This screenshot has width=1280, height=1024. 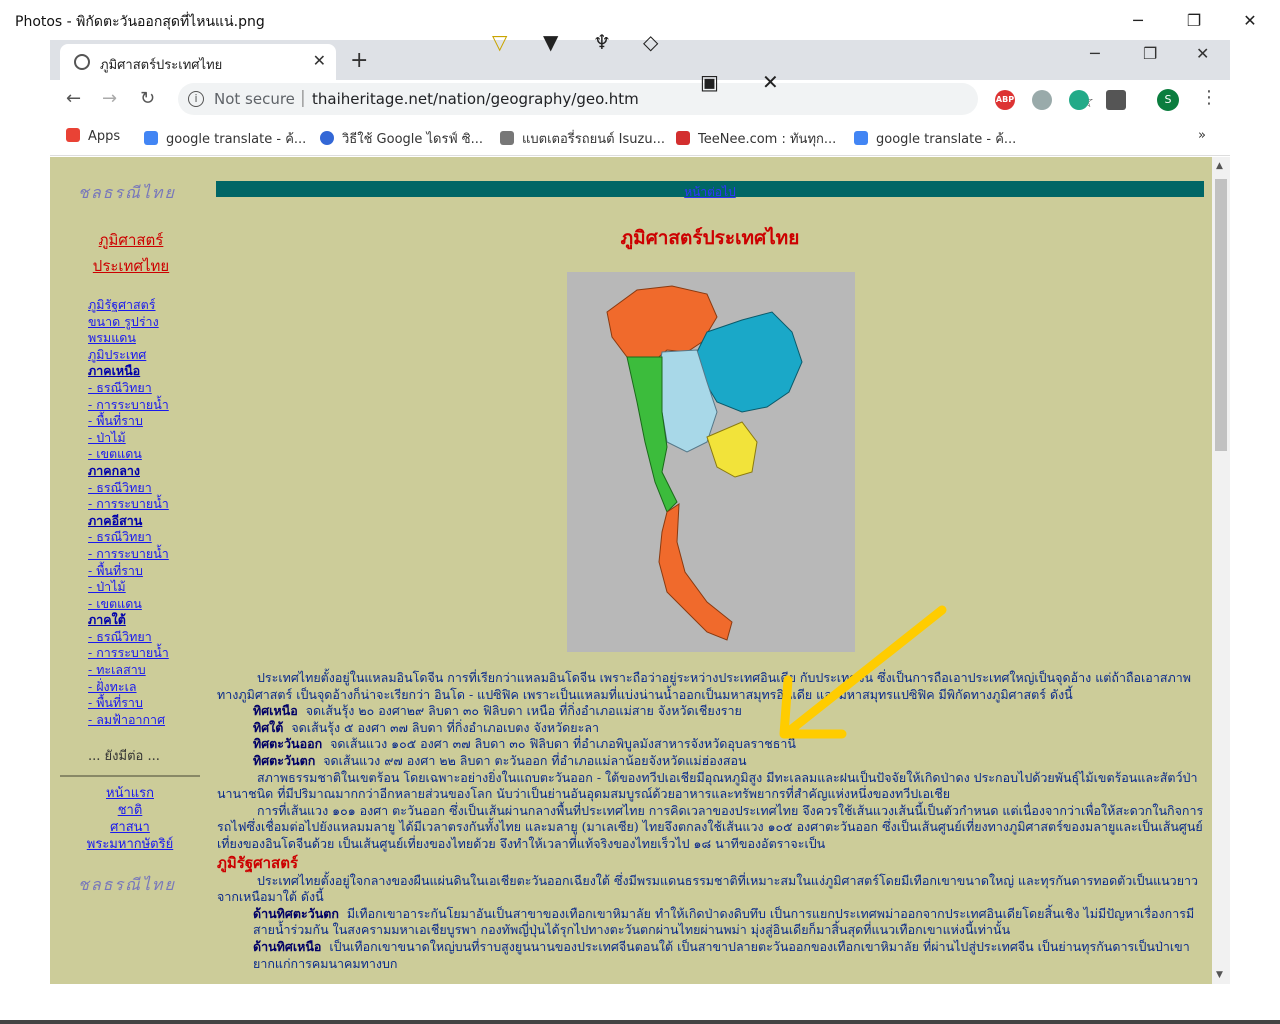 I want to click on bookmark-apps: Apps, so click(x=93, y=136).